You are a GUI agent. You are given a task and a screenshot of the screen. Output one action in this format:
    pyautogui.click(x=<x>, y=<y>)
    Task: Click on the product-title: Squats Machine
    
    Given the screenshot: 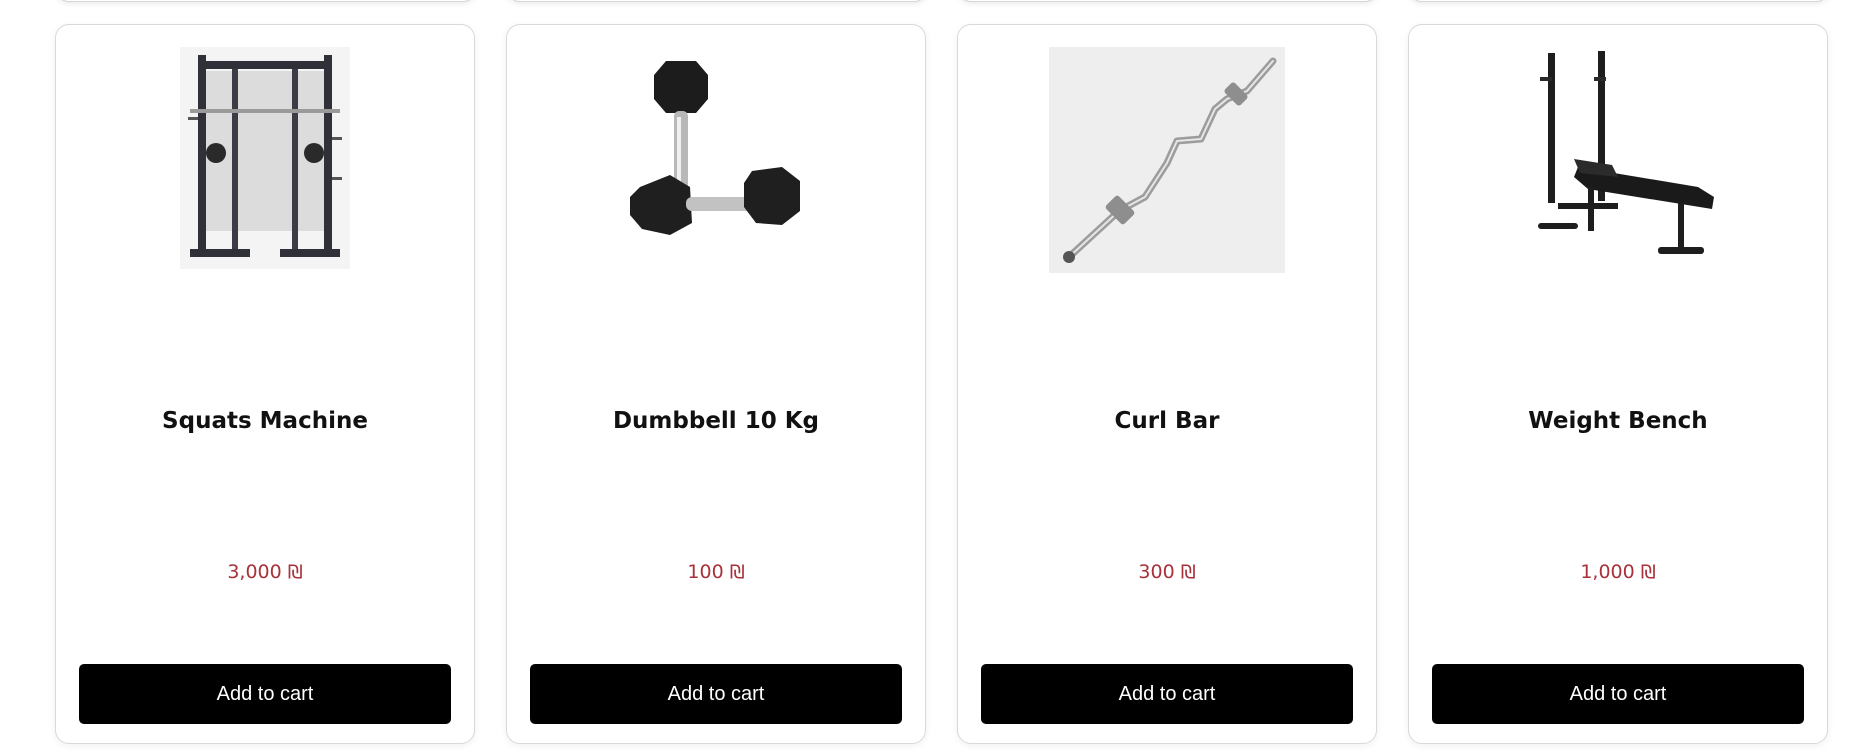 What is the action you would take?
    pyautogui.click(x=265, y=421)
    